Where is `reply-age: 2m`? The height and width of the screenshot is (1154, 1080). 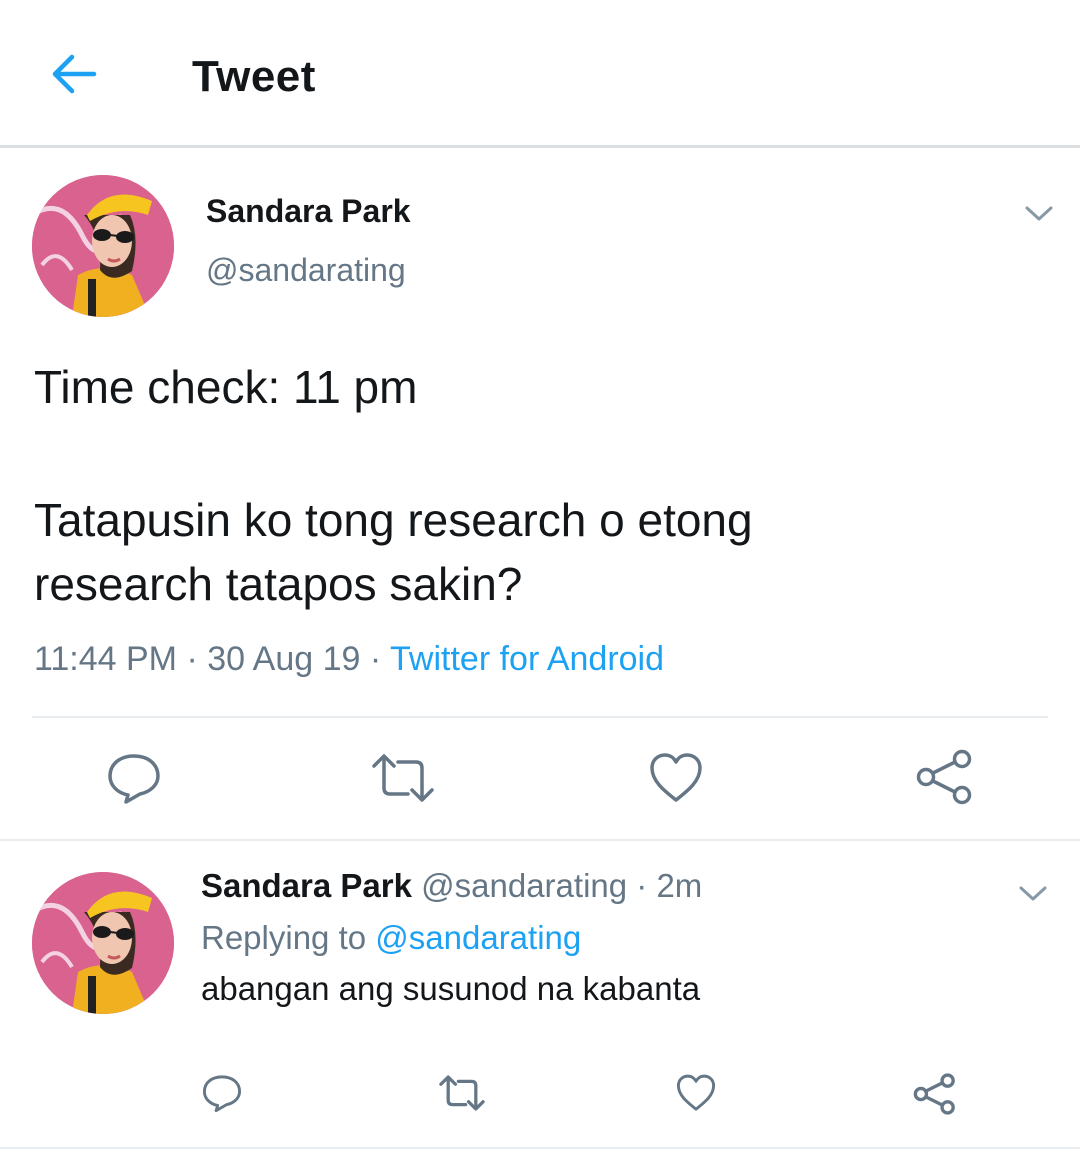 reply-age: 2m is located at coordinates (679, 885).